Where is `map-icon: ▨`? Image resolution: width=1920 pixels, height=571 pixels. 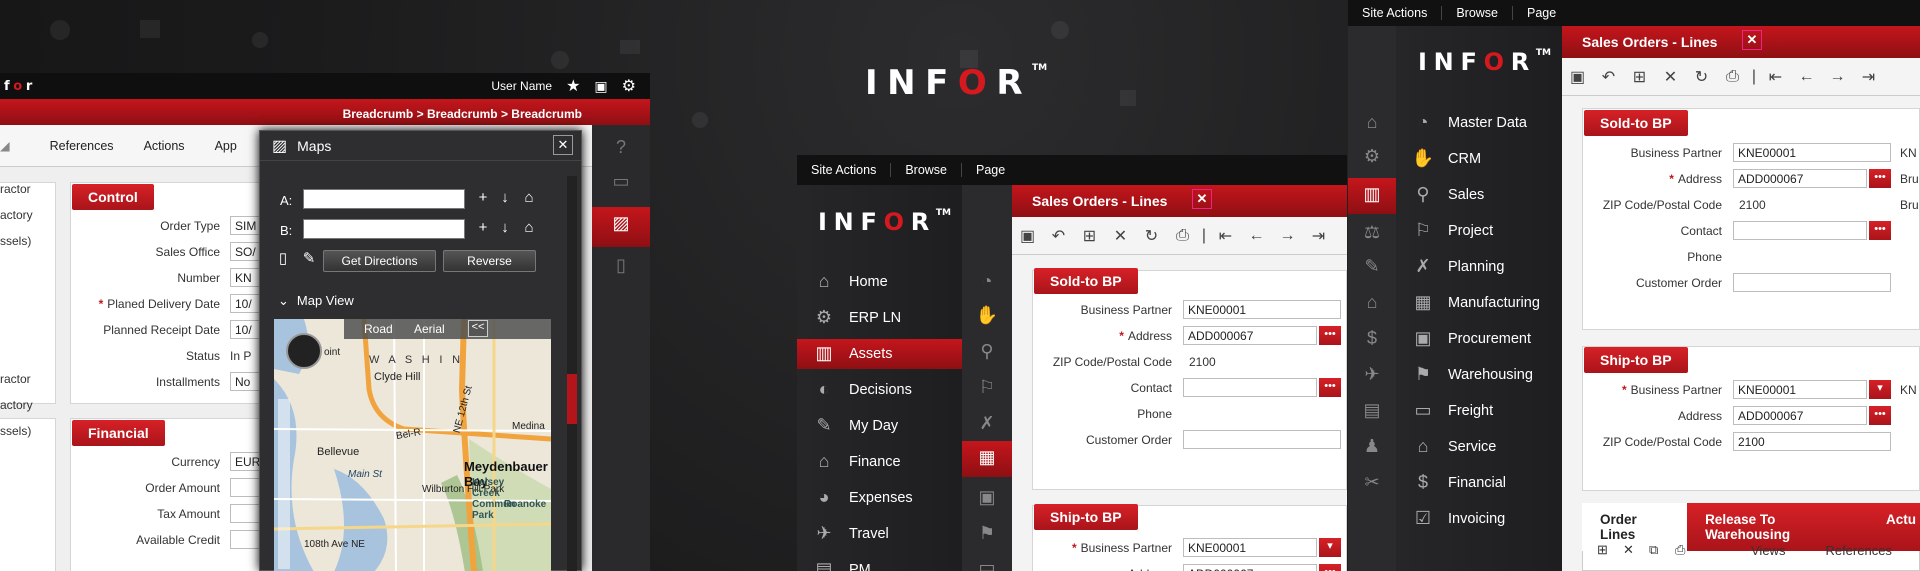
map-icon: ▨ is located at coordinates (621, 226).